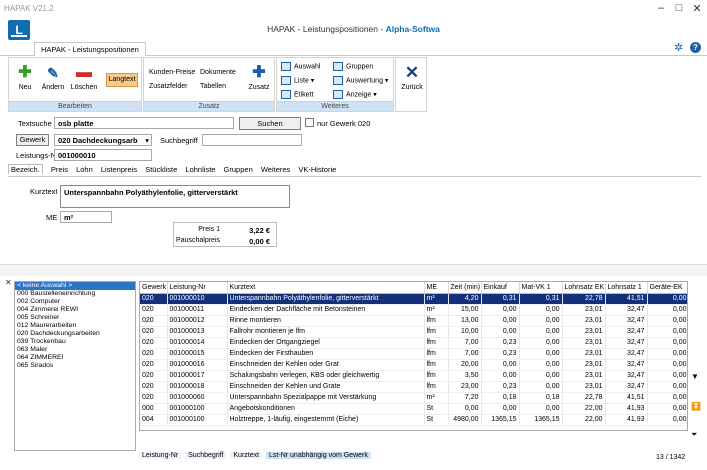 This screenshot has width=707, height=470. I want to click on column-header: Zeit (min), so click(465, 288).